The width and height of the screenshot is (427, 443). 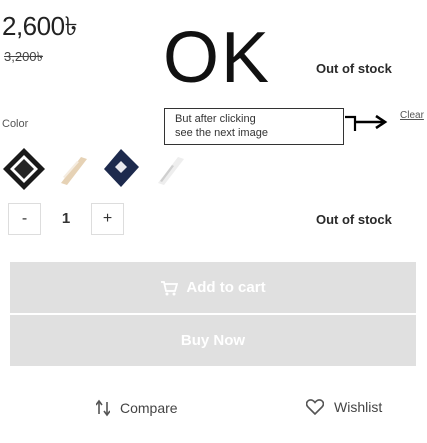 What do you see at coordinates (354, 68) in the screenshot?
I see `stock-status-top: Out of stock` at bounding box center [354, 68].